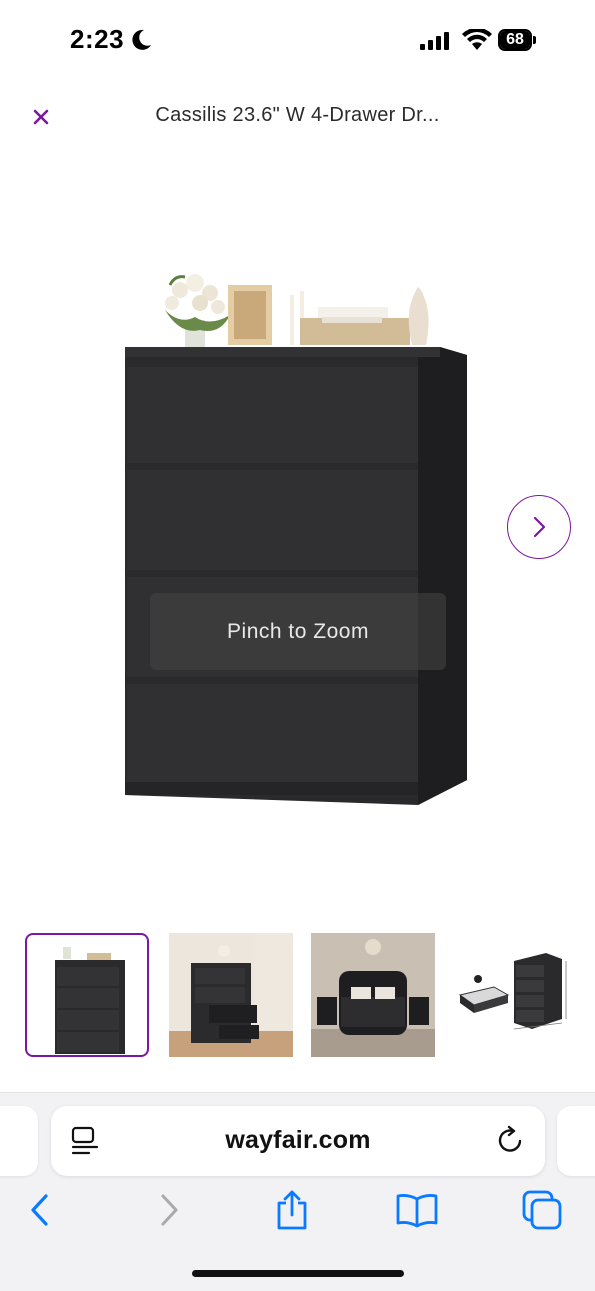  What do you see at coordinates (434, 41) in the screenshot?
I see `signal-icon` at bounding box center [434, 41].